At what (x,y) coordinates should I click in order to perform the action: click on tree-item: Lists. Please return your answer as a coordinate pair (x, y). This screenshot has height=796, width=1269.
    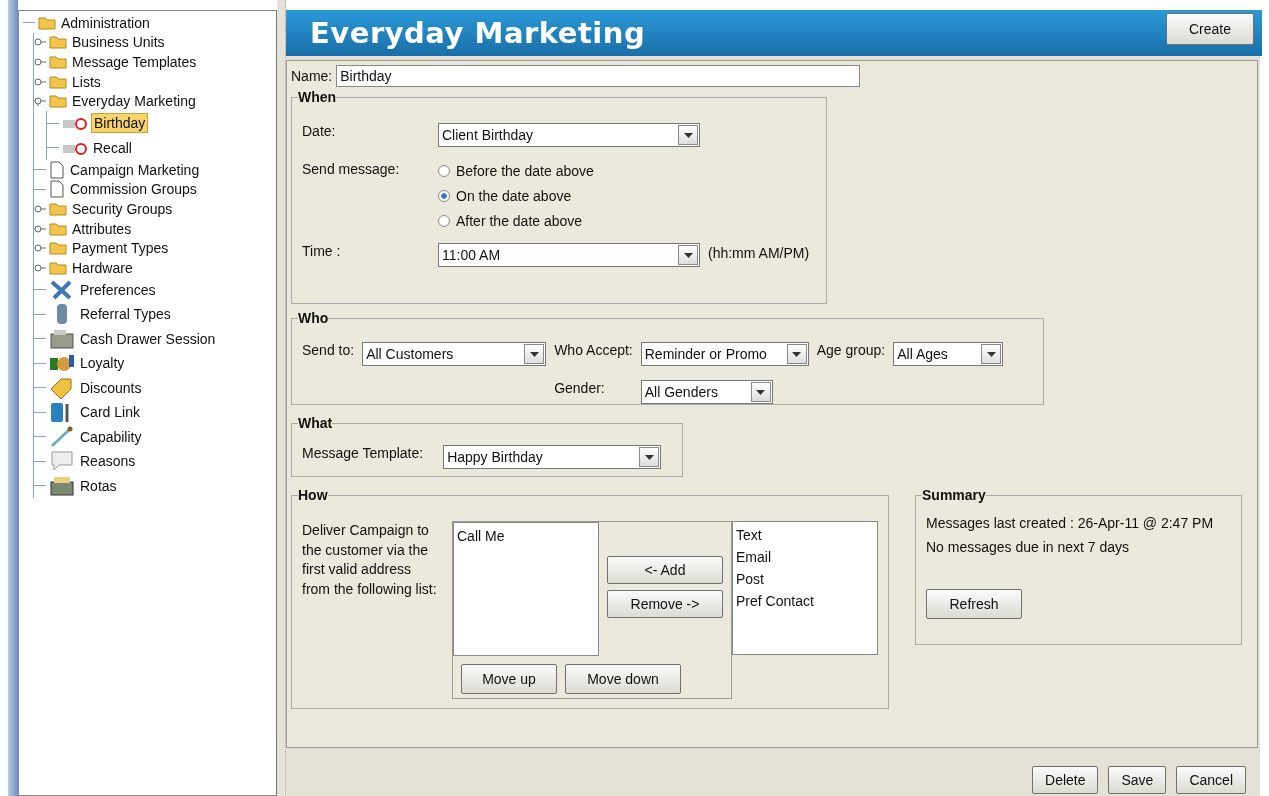
    Looking at the image, I should click on (86, 81).